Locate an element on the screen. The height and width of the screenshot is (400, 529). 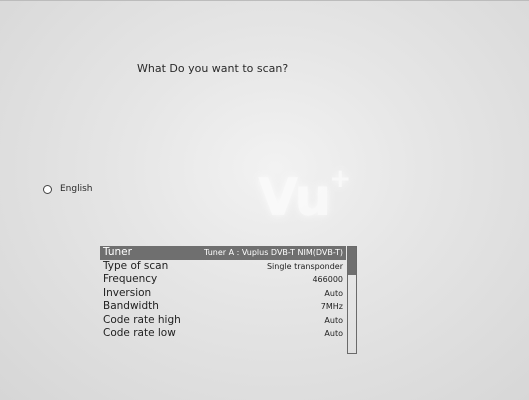
top-border is located at coordinates (264, 0).